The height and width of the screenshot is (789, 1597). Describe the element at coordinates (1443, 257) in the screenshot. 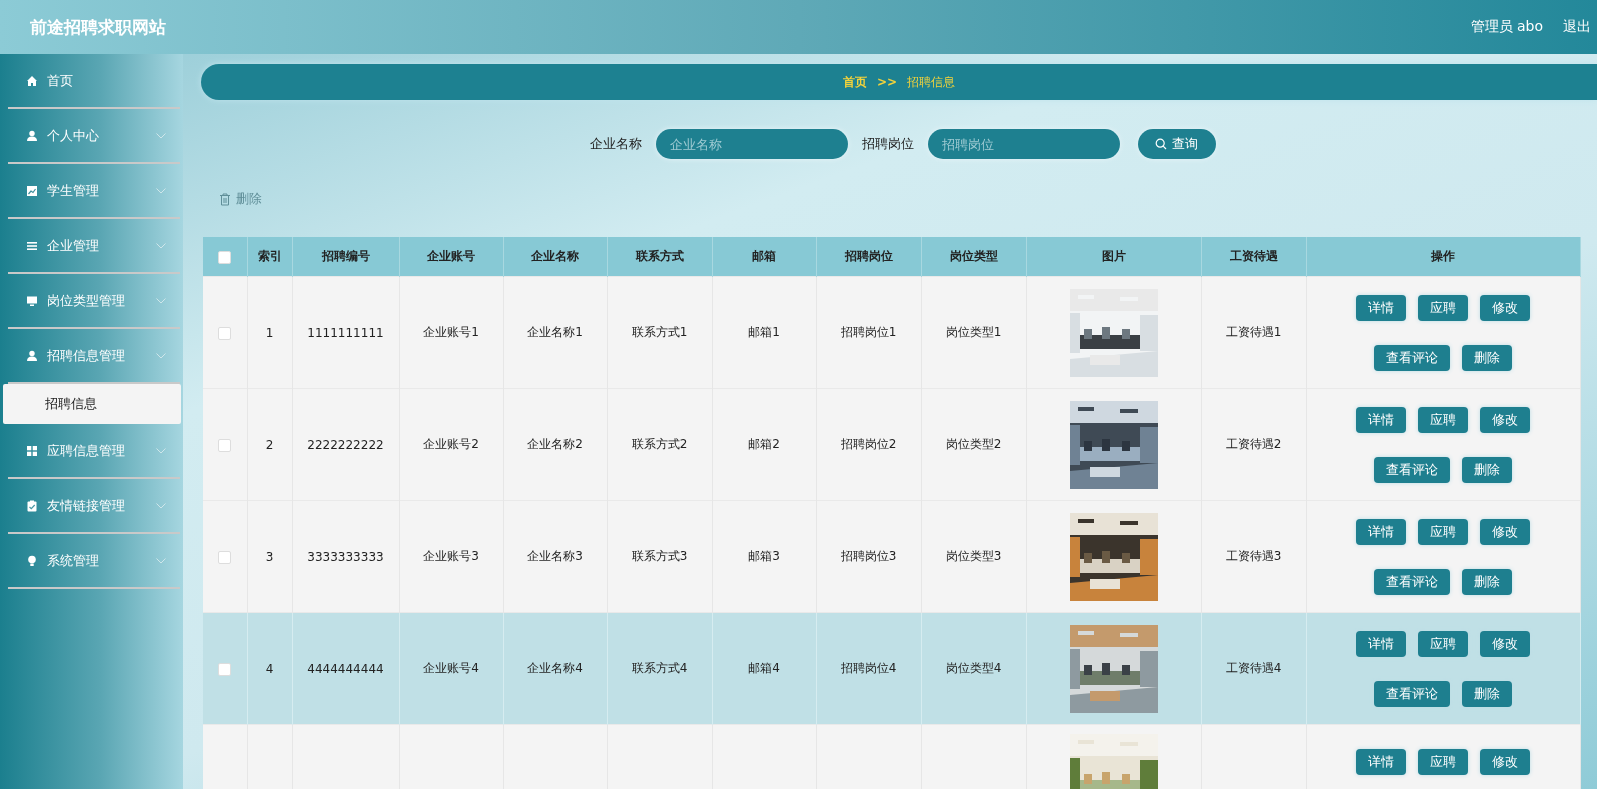

I see `column-header: 操作` at that location.